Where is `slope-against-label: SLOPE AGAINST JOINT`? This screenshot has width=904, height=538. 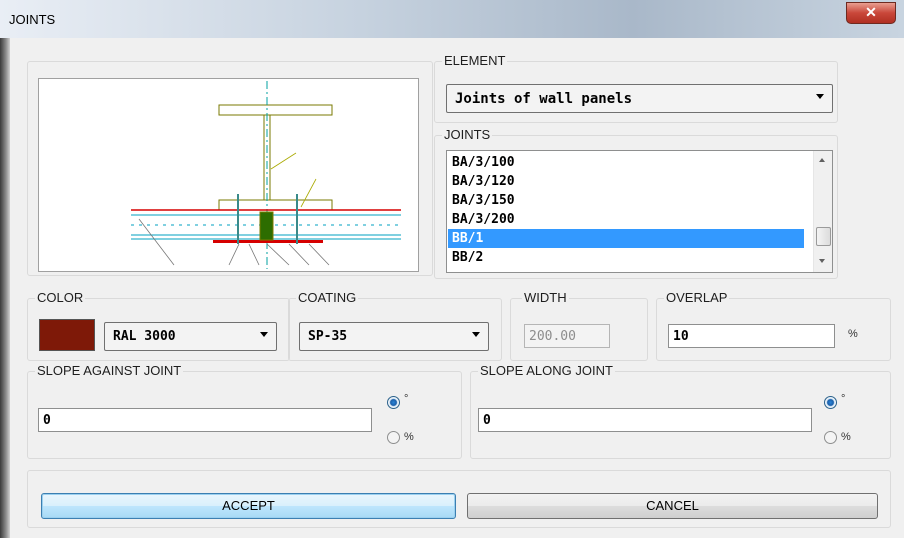
slope-against-label: SLOPE AGAINST JOINT is located at coordinates (109, 370).